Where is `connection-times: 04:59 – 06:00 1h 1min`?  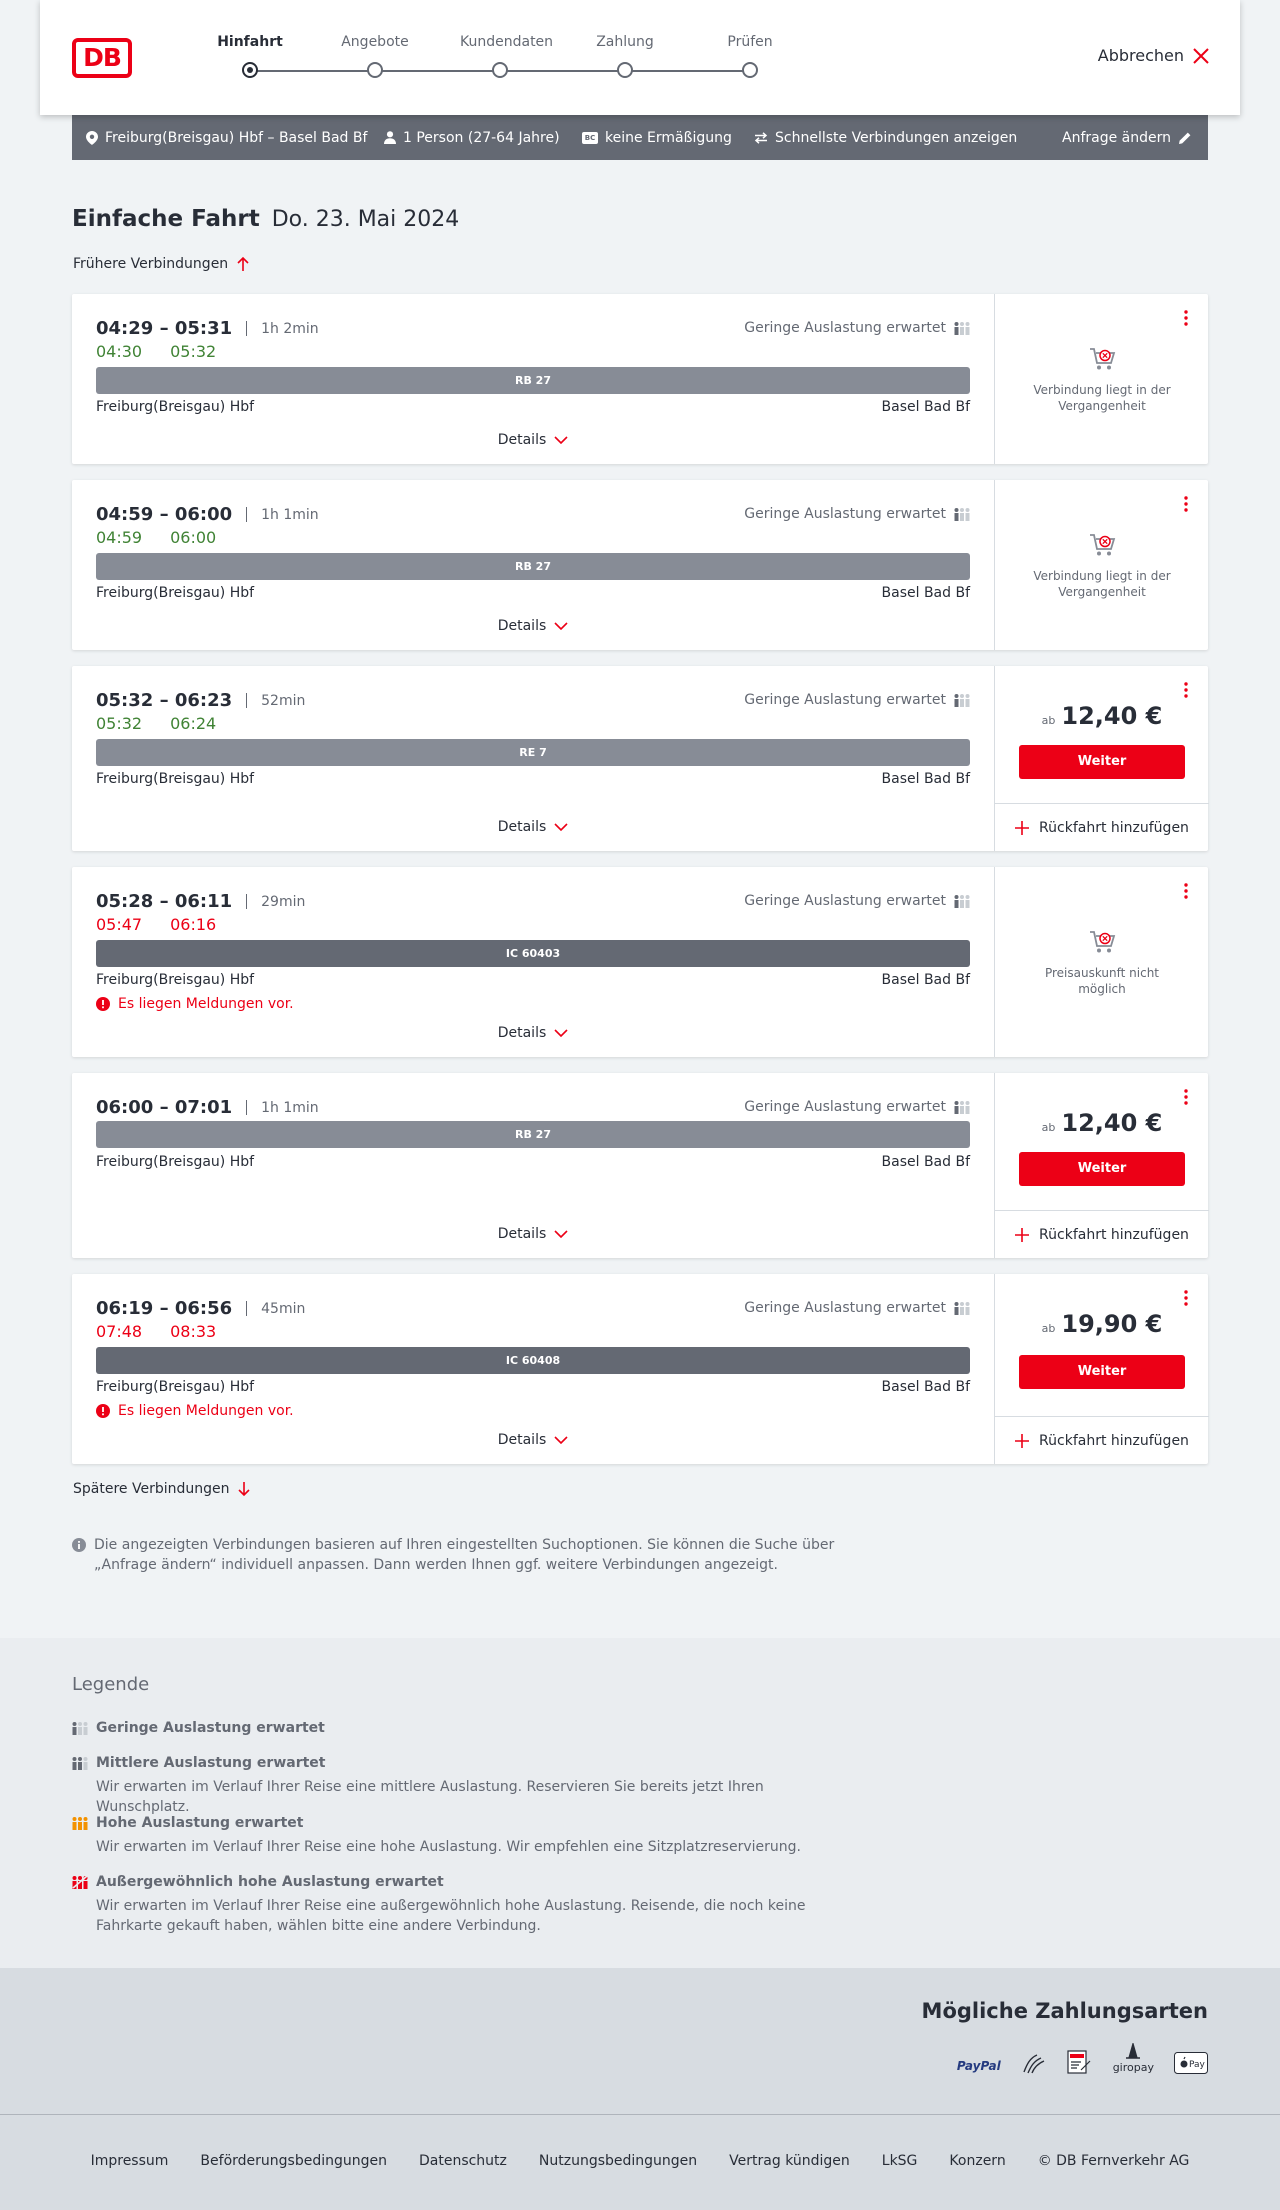 connection-times: 04:59 – 06:00 1h 1min is located at coordinates (207, 514).